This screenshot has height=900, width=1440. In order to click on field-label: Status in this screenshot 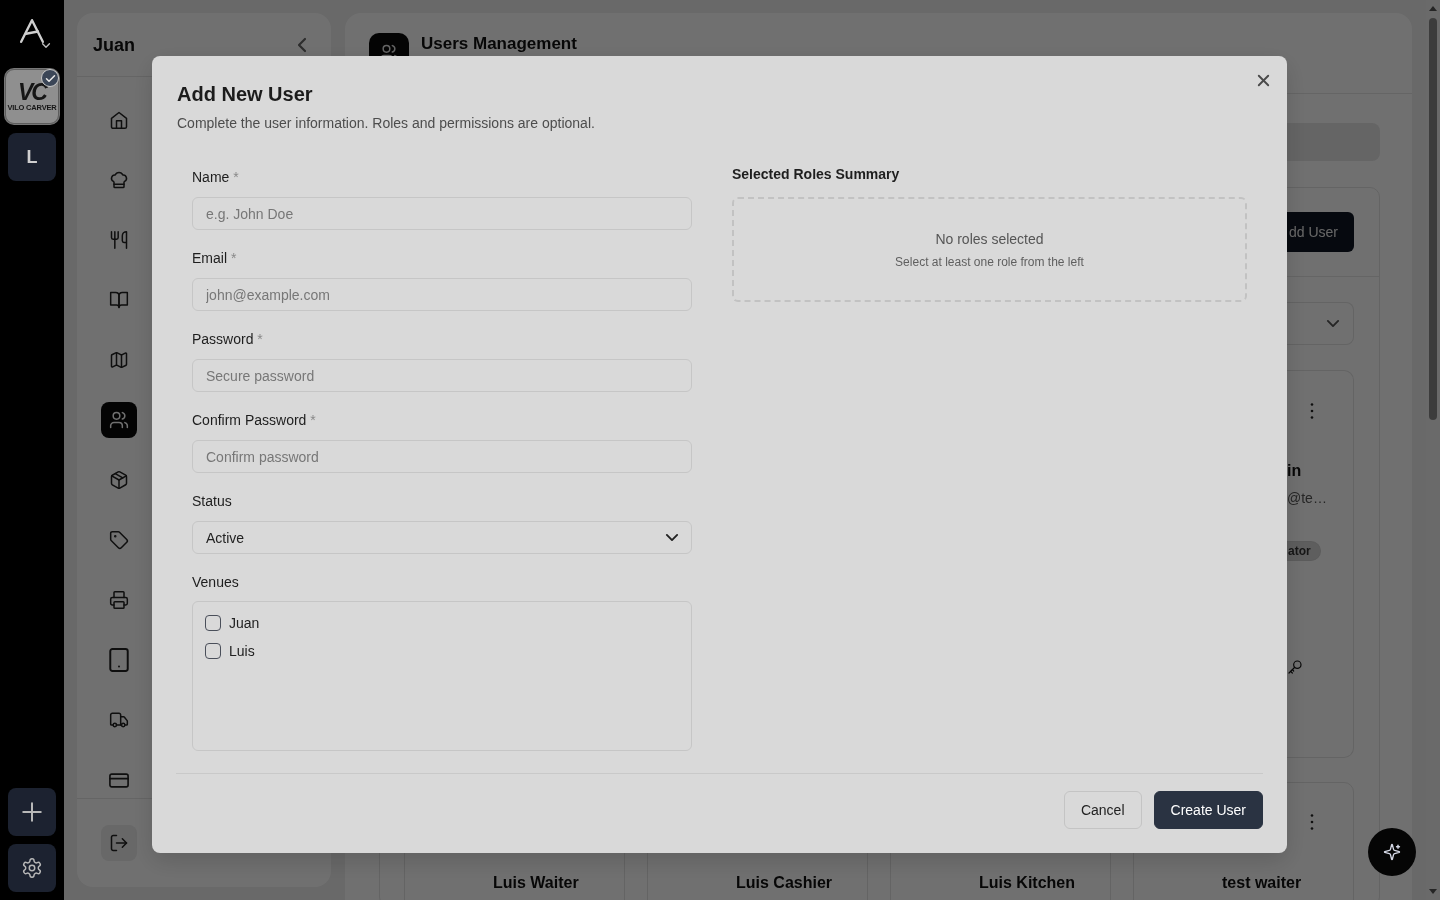, I will do `click(212, 501)`.